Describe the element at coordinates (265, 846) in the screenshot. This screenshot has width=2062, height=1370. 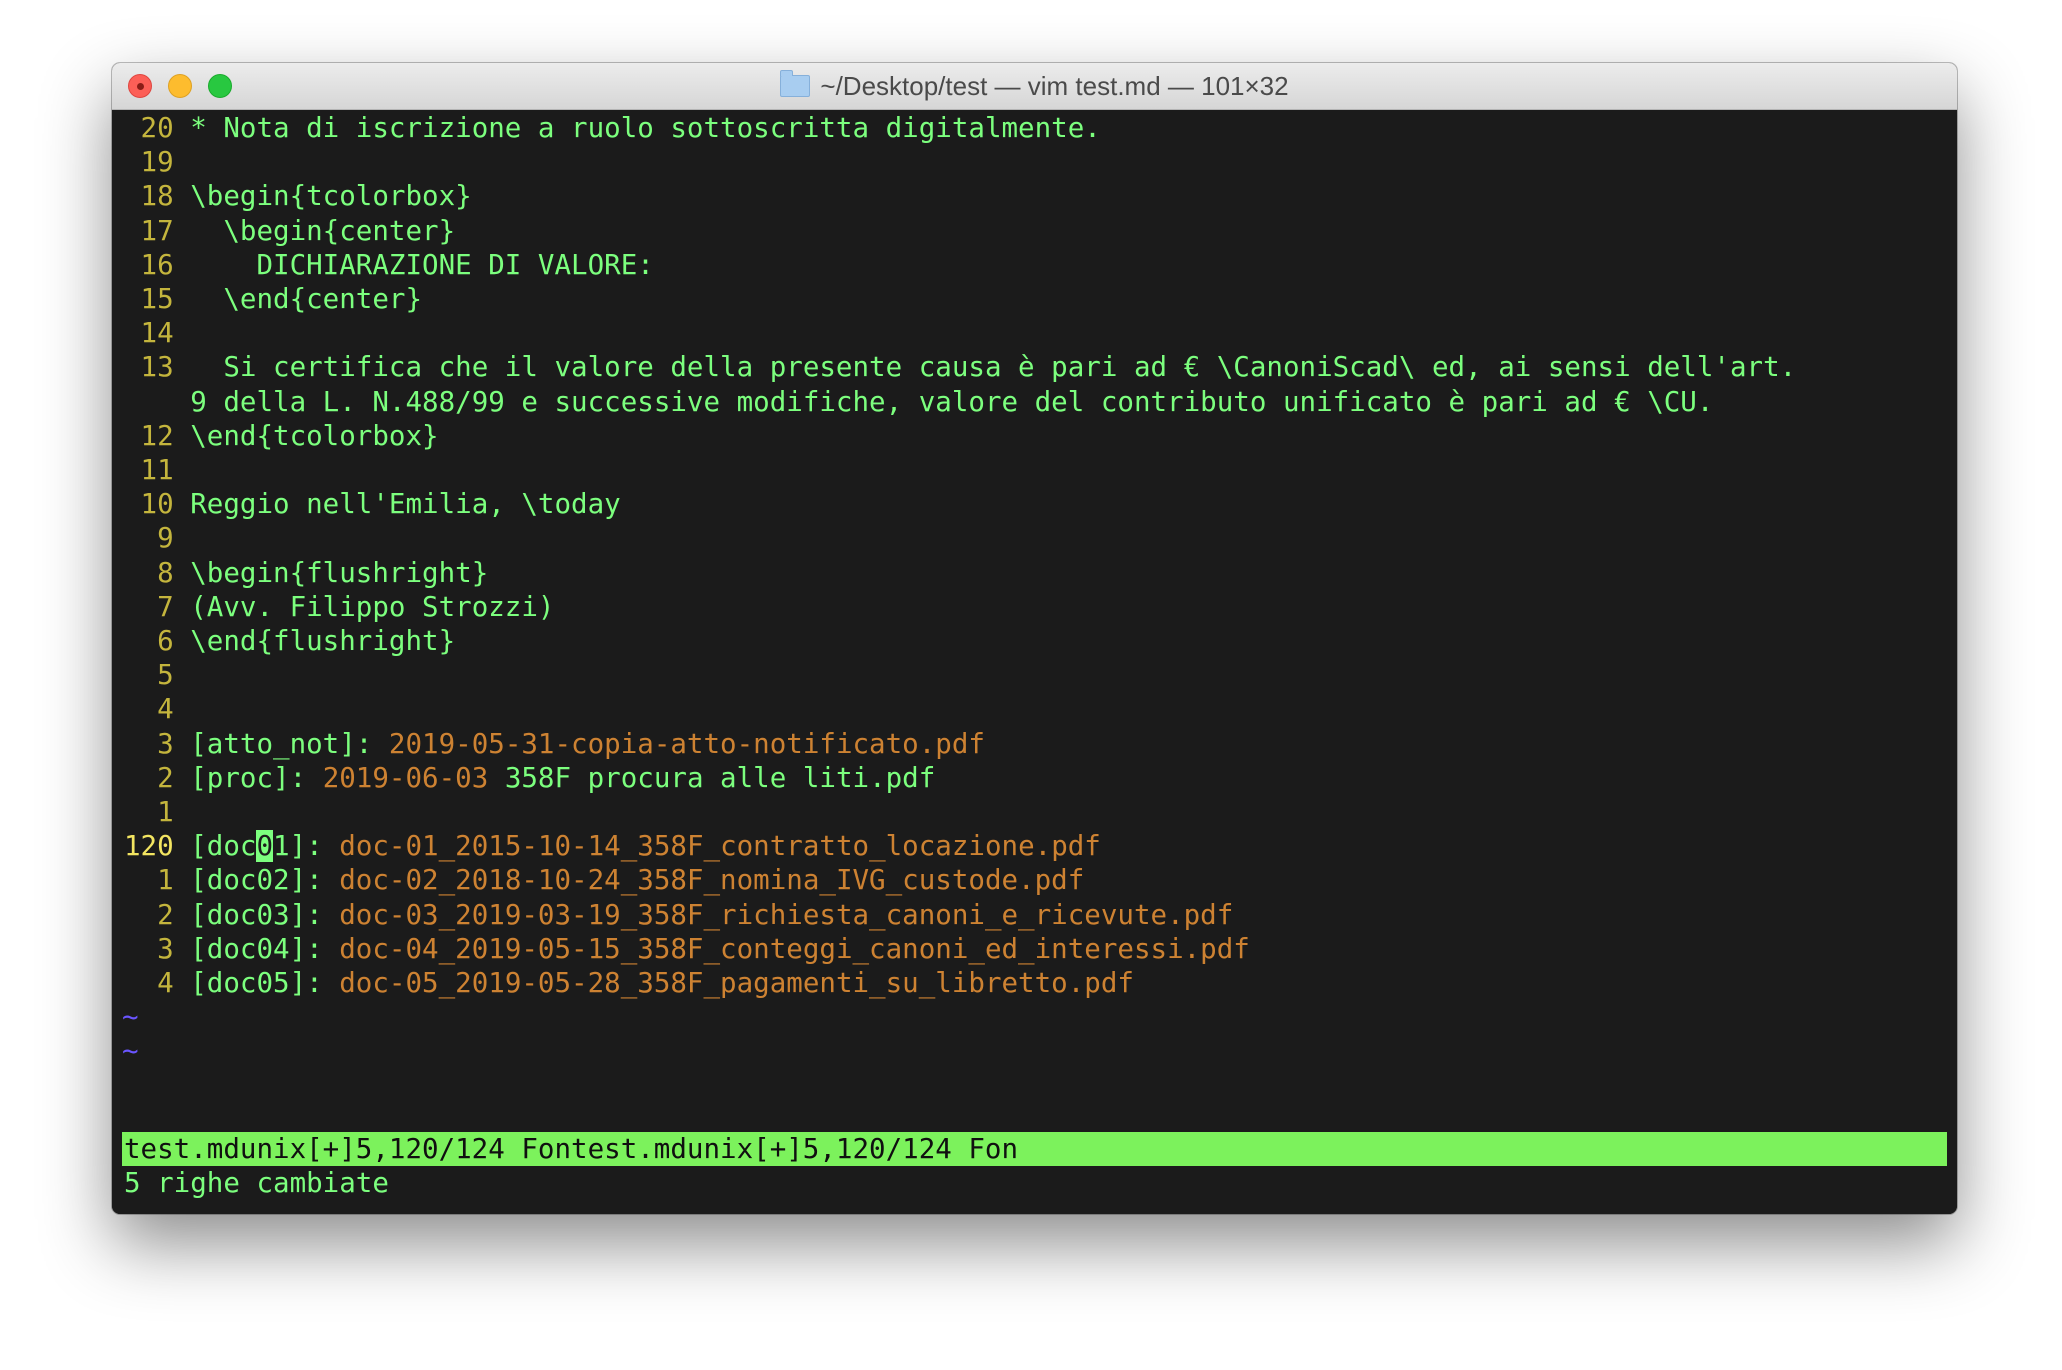
I see `text-cursor: 0` at that location.